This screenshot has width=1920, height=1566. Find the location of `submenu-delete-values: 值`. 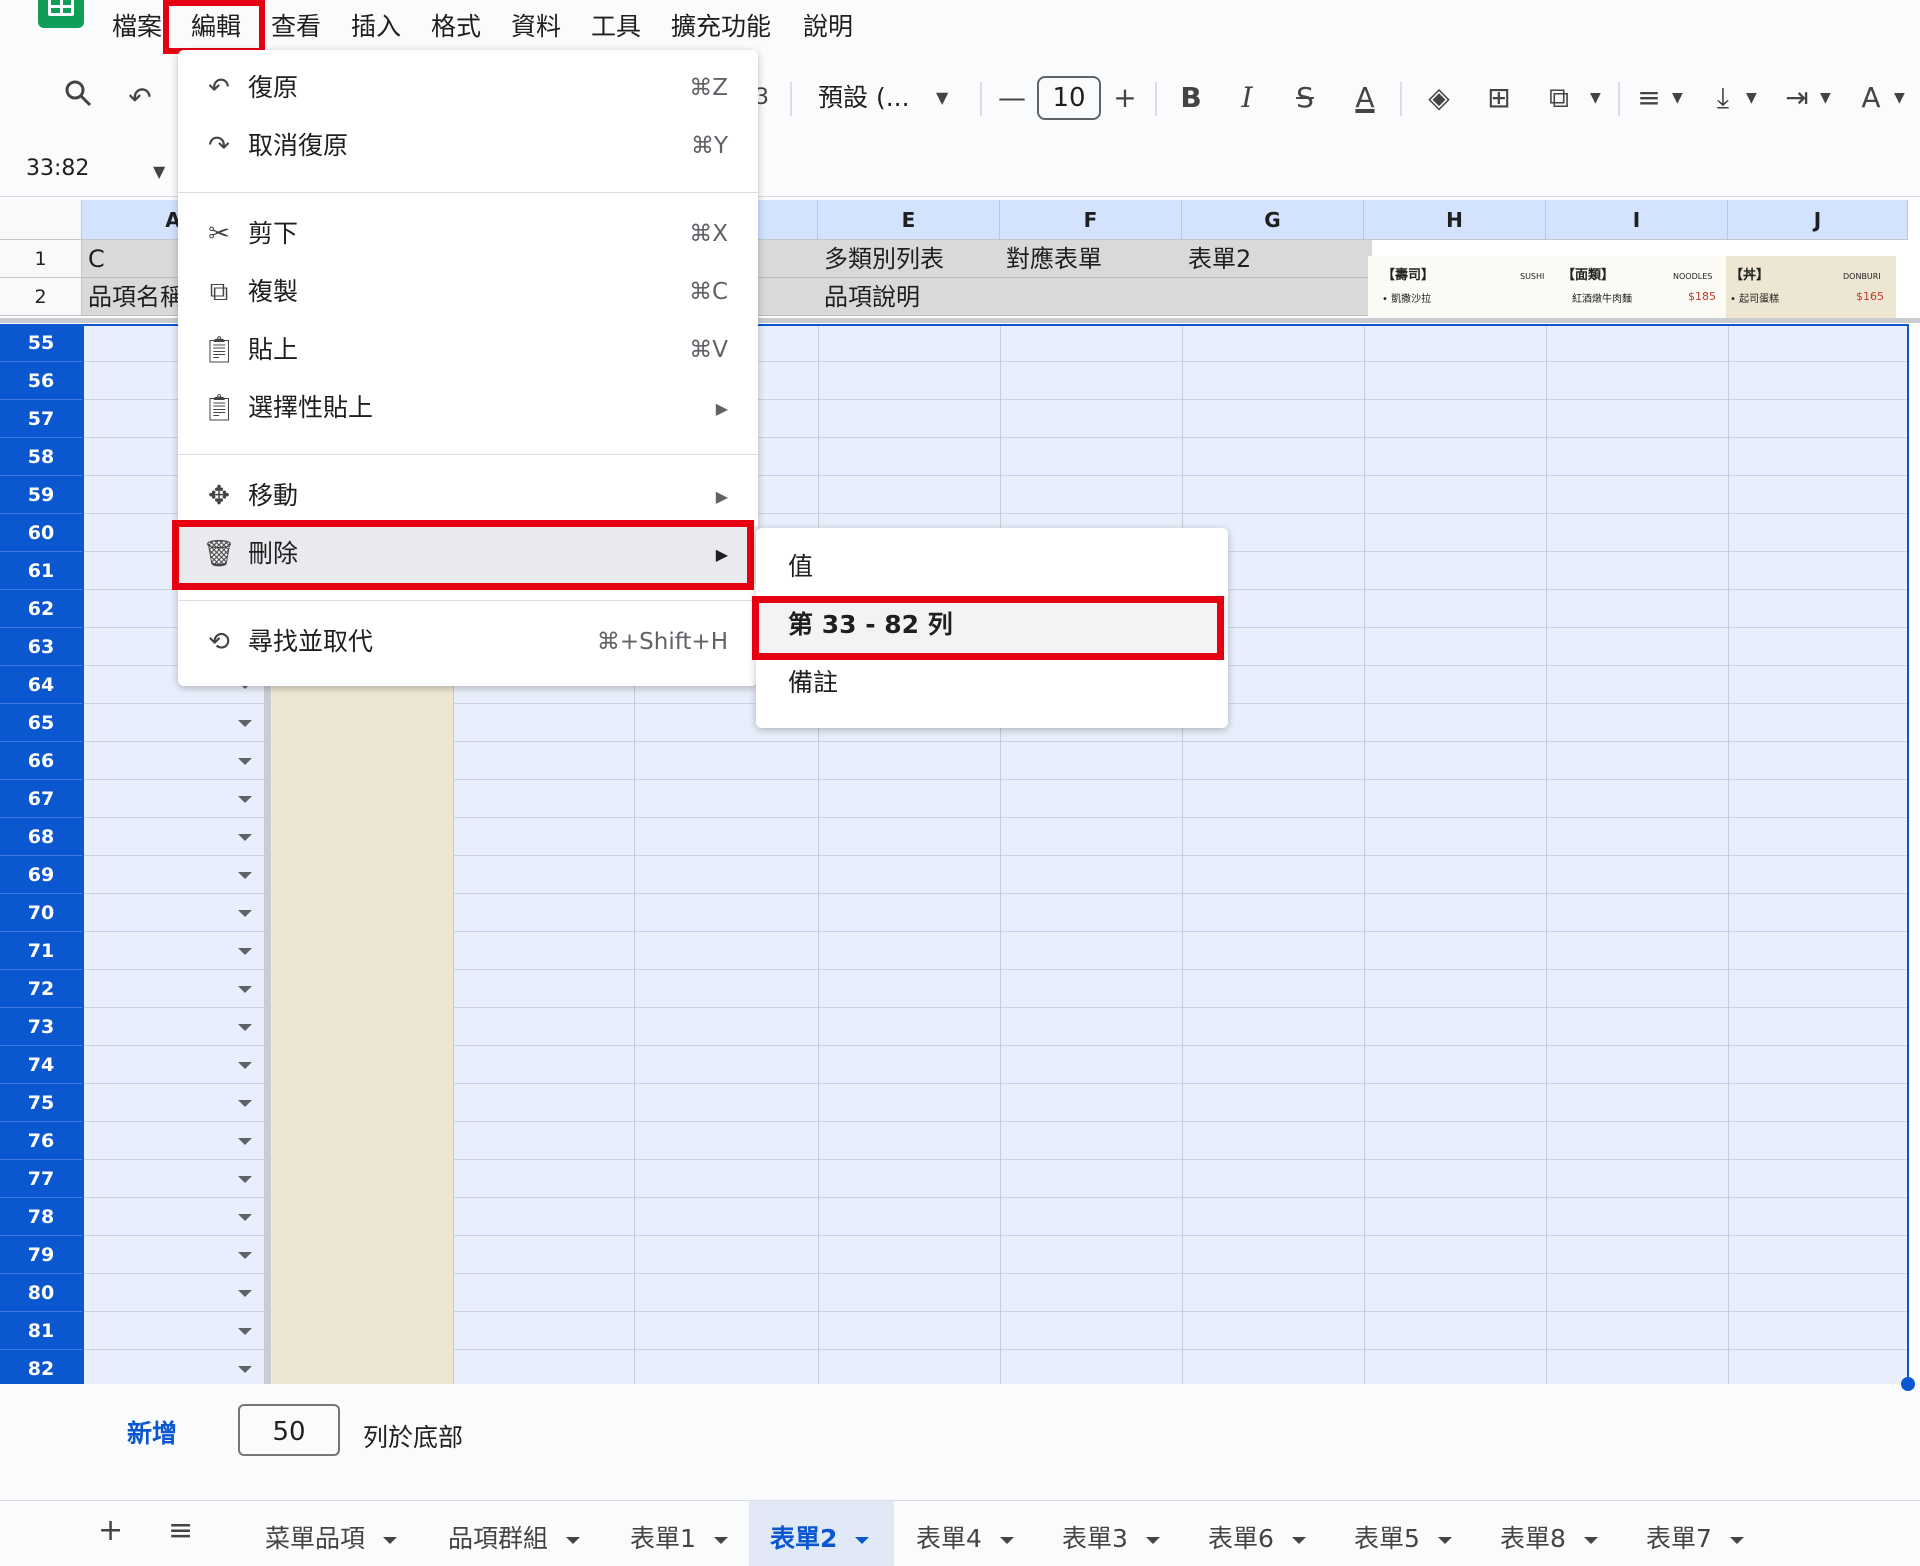

submenu-delete-values: 值 is located at coordinates (992, 567).